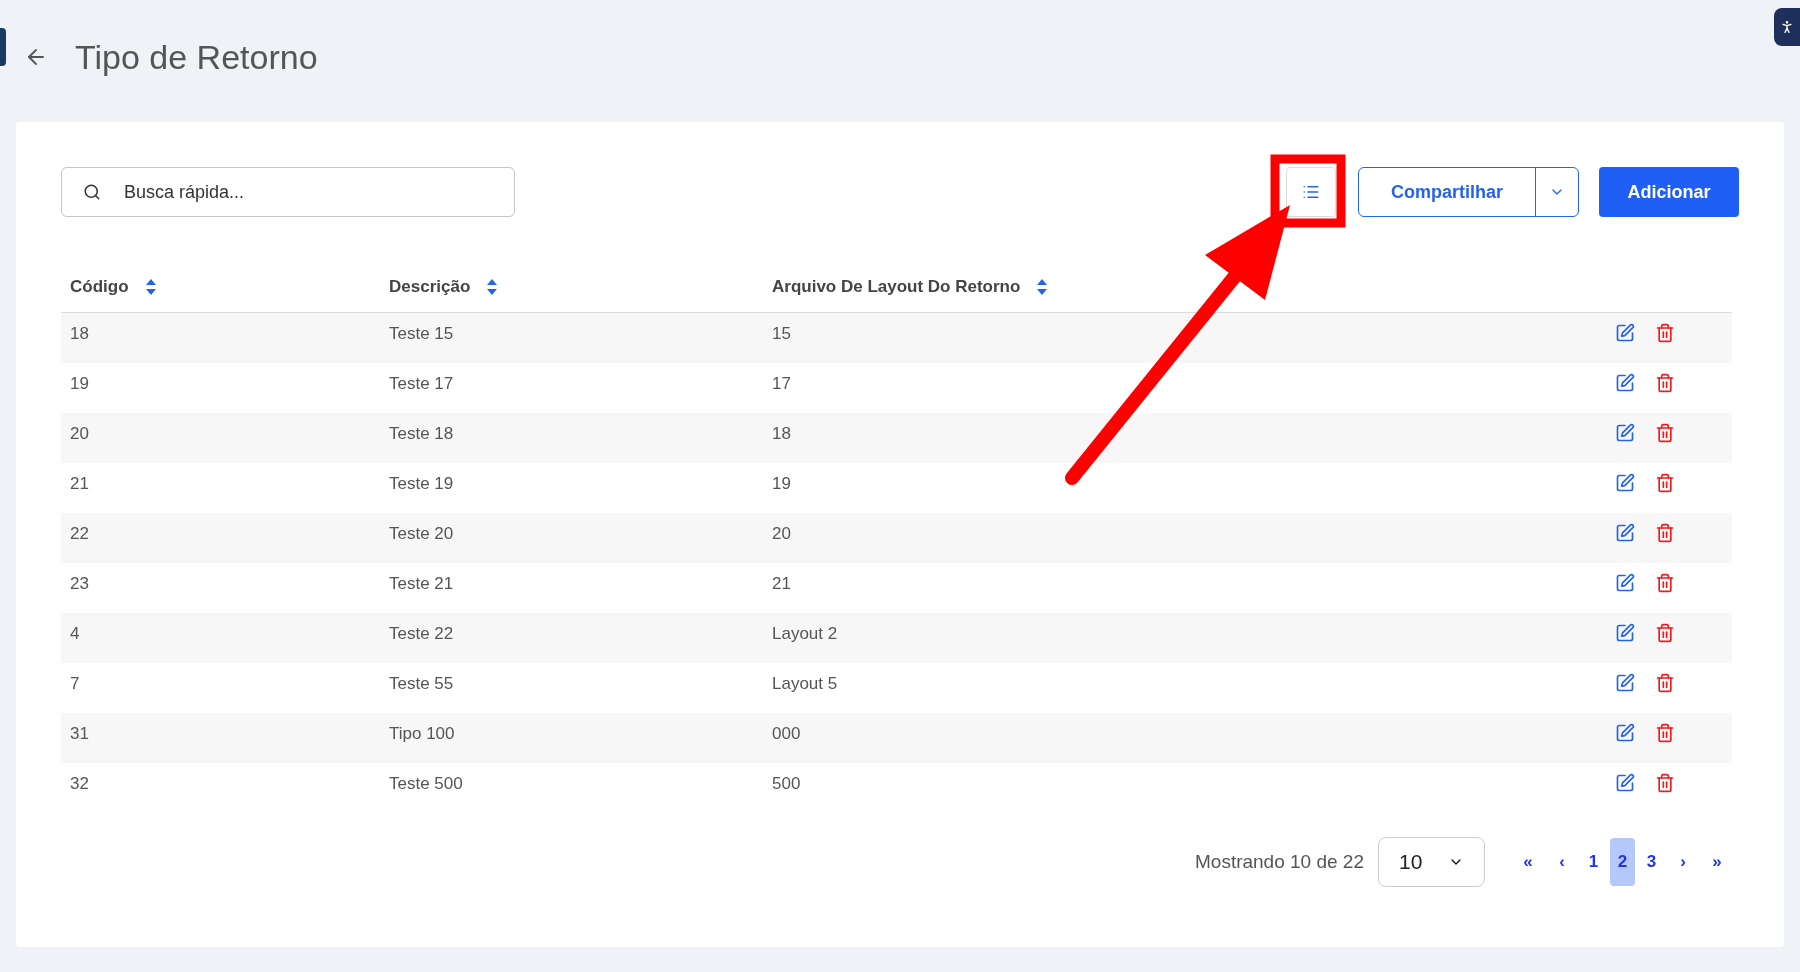 The image size is (1800, 972). What do you see at coordinates (430, 287) in the screenshot?
I see `column-header: Descrição` at bounding box center [430, 287].